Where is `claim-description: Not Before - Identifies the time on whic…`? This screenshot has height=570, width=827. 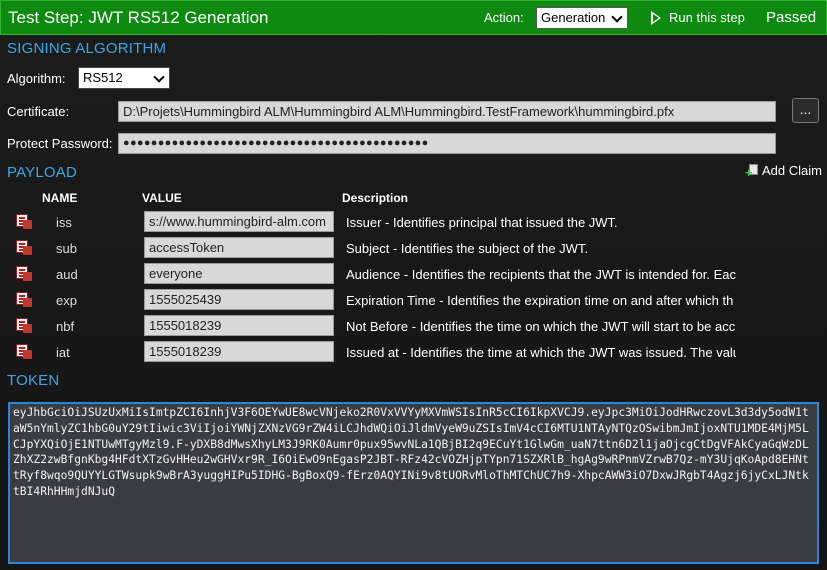 claim-description: Not Before - Identifies the time on whic… is located at coordinates (541, 326).